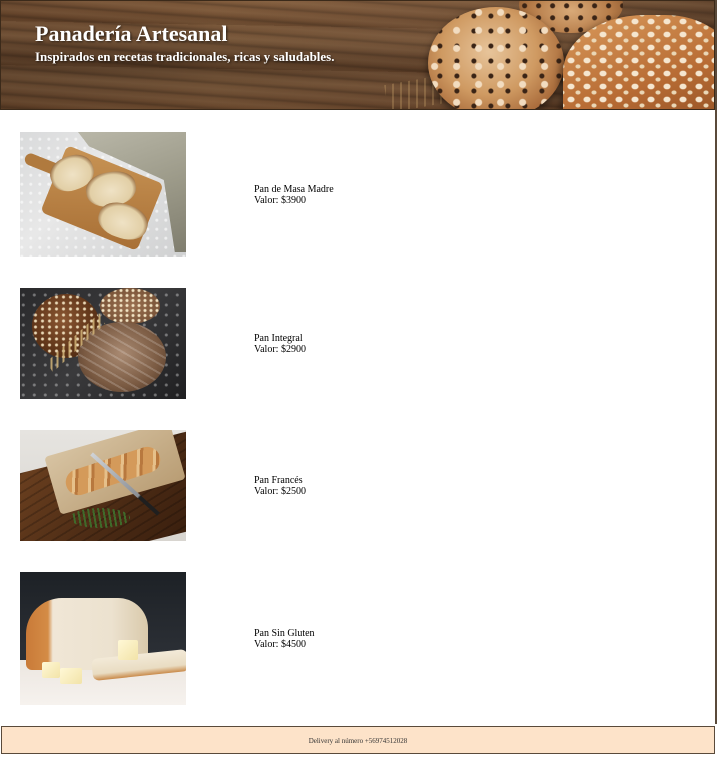 This screenshot has height=759, width=719. Describe the element at coordinates (103, 638) in the screenshot. I see `gluten-free-bread-image` at that location.